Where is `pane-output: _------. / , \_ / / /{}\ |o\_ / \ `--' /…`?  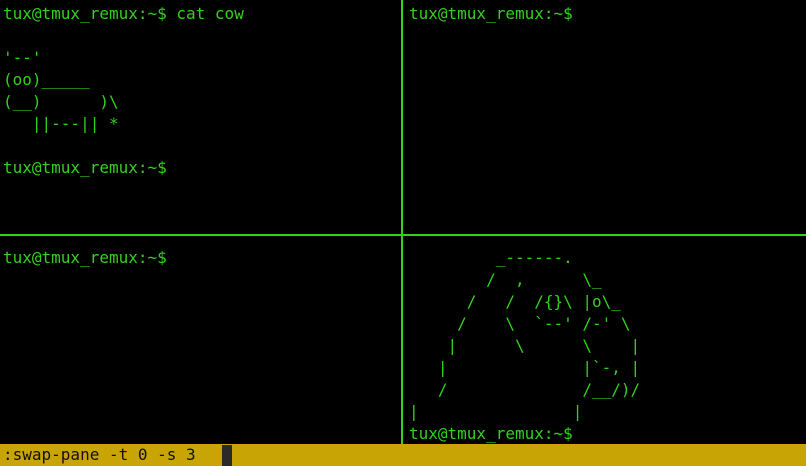
pane-output: _------. / , \_ / / /{}\ |o\_ / \ `--' /… is located at coordinates (524, 345).